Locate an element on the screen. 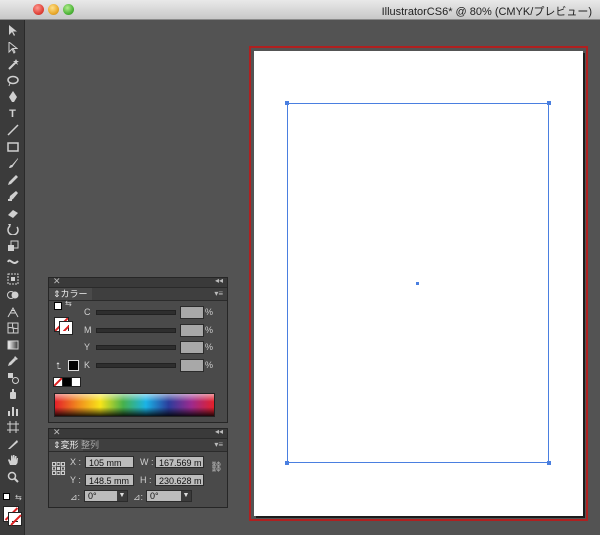 The height and width of the screenshot is (535, 600). channel-label-y: Y is located at coordinates (87, 347).